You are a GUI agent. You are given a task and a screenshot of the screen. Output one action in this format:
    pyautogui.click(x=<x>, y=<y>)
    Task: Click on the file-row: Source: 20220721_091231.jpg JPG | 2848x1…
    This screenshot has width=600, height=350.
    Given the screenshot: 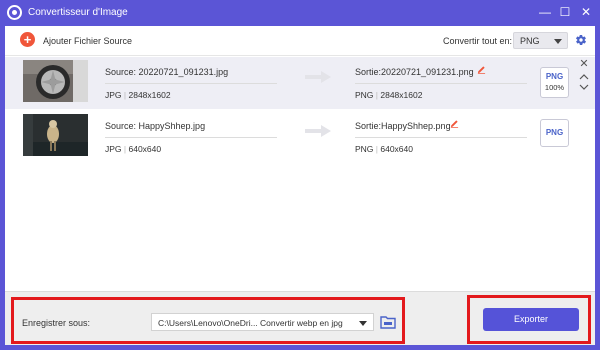 What is the action you would take?
    pyautogui.click(x=300, y=83)
    